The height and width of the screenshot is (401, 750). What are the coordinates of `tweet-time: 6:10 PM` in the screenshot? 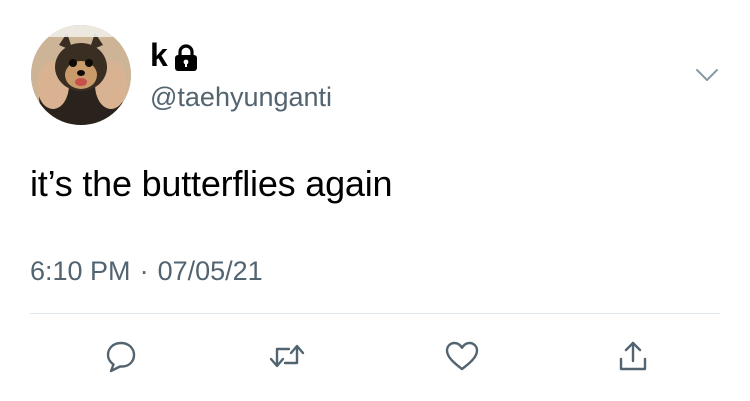 It's located at (80, 271).